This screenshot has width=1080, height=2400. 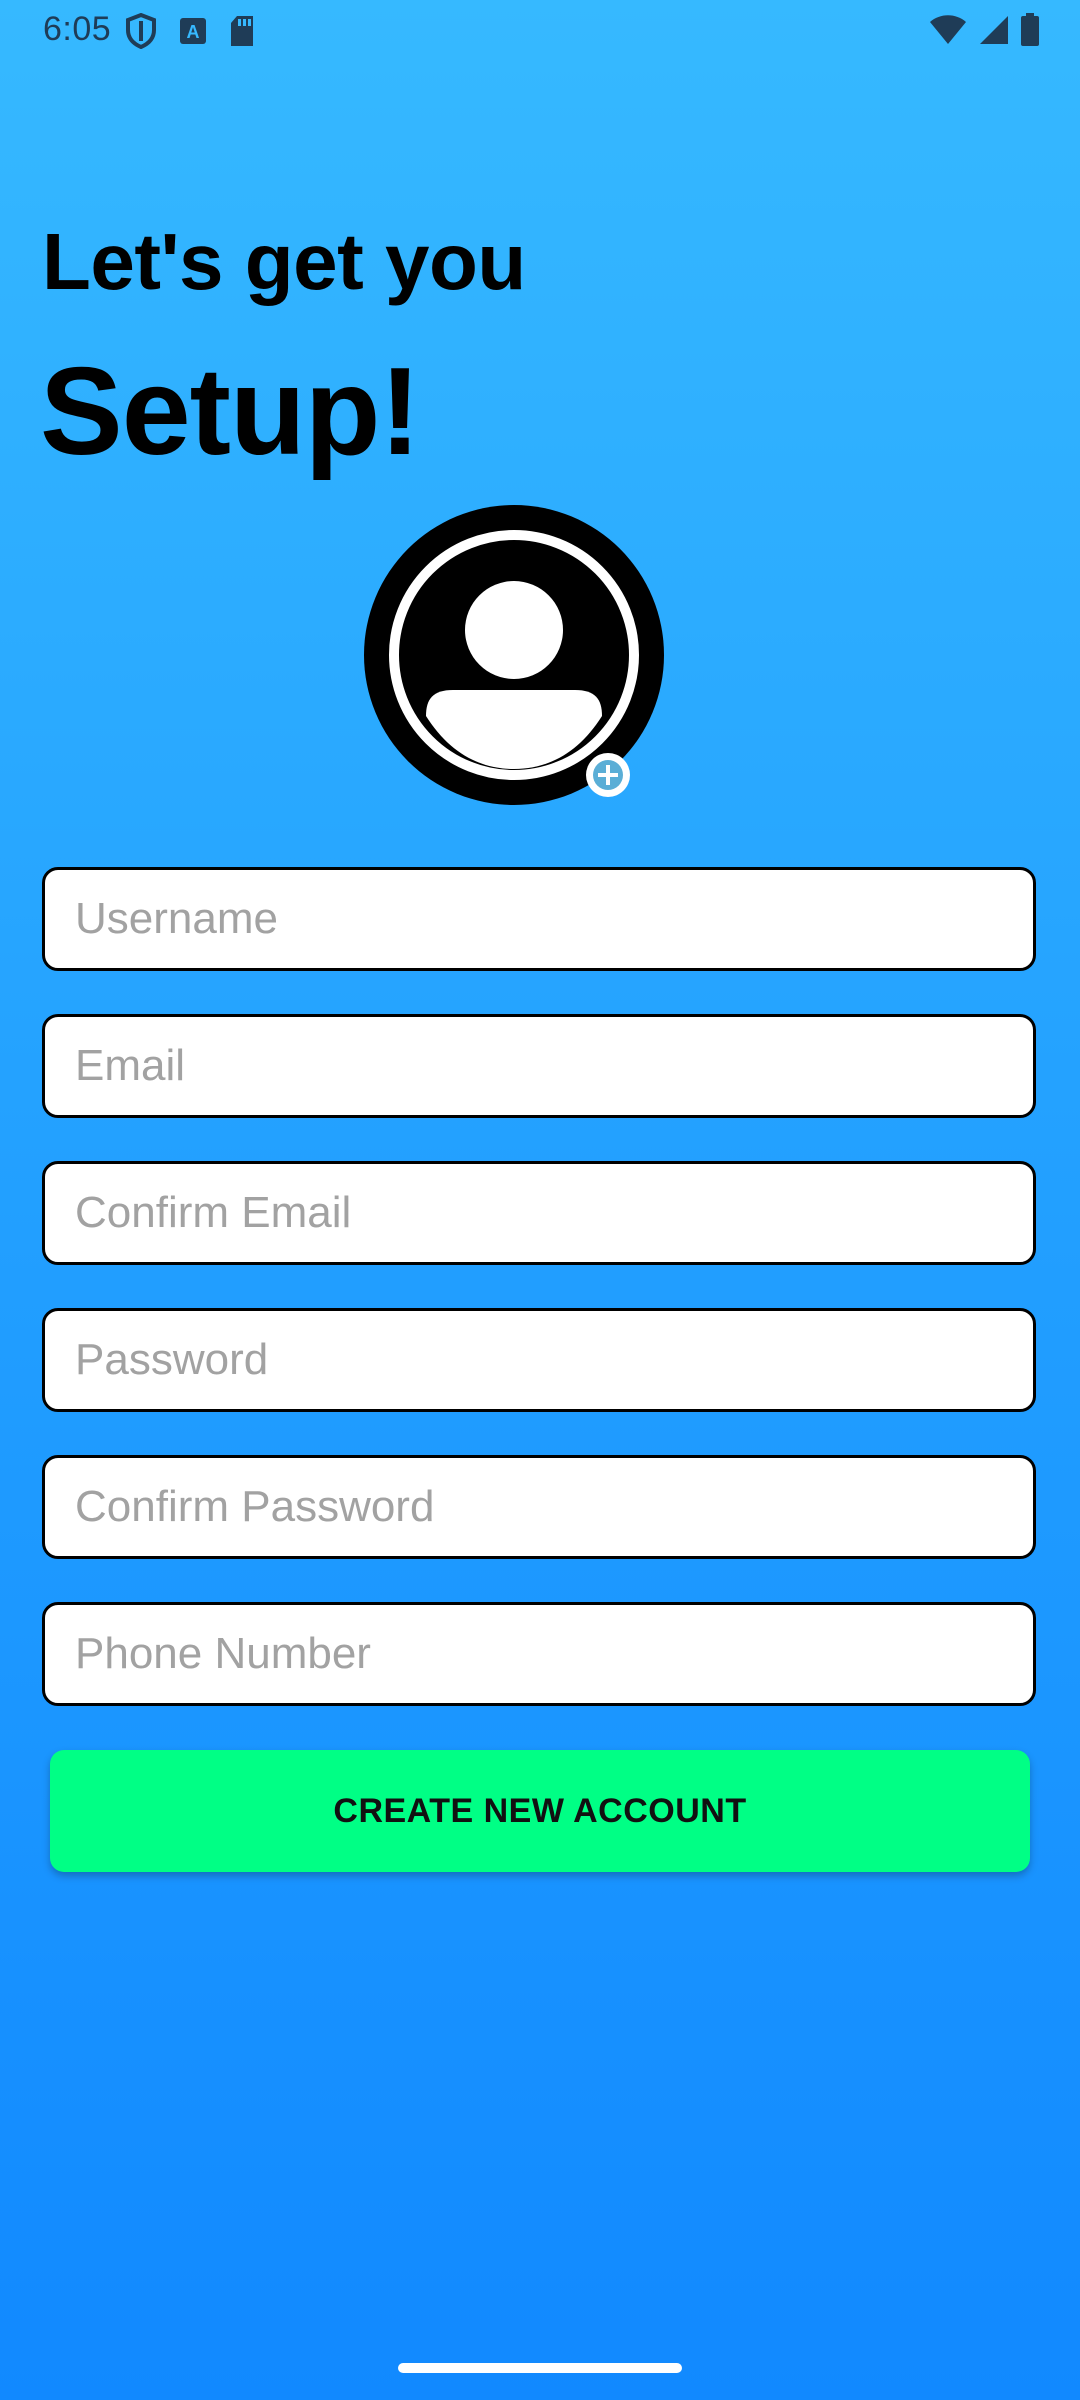 I want to click on sd-card-icon, so click(x=242, y=31).